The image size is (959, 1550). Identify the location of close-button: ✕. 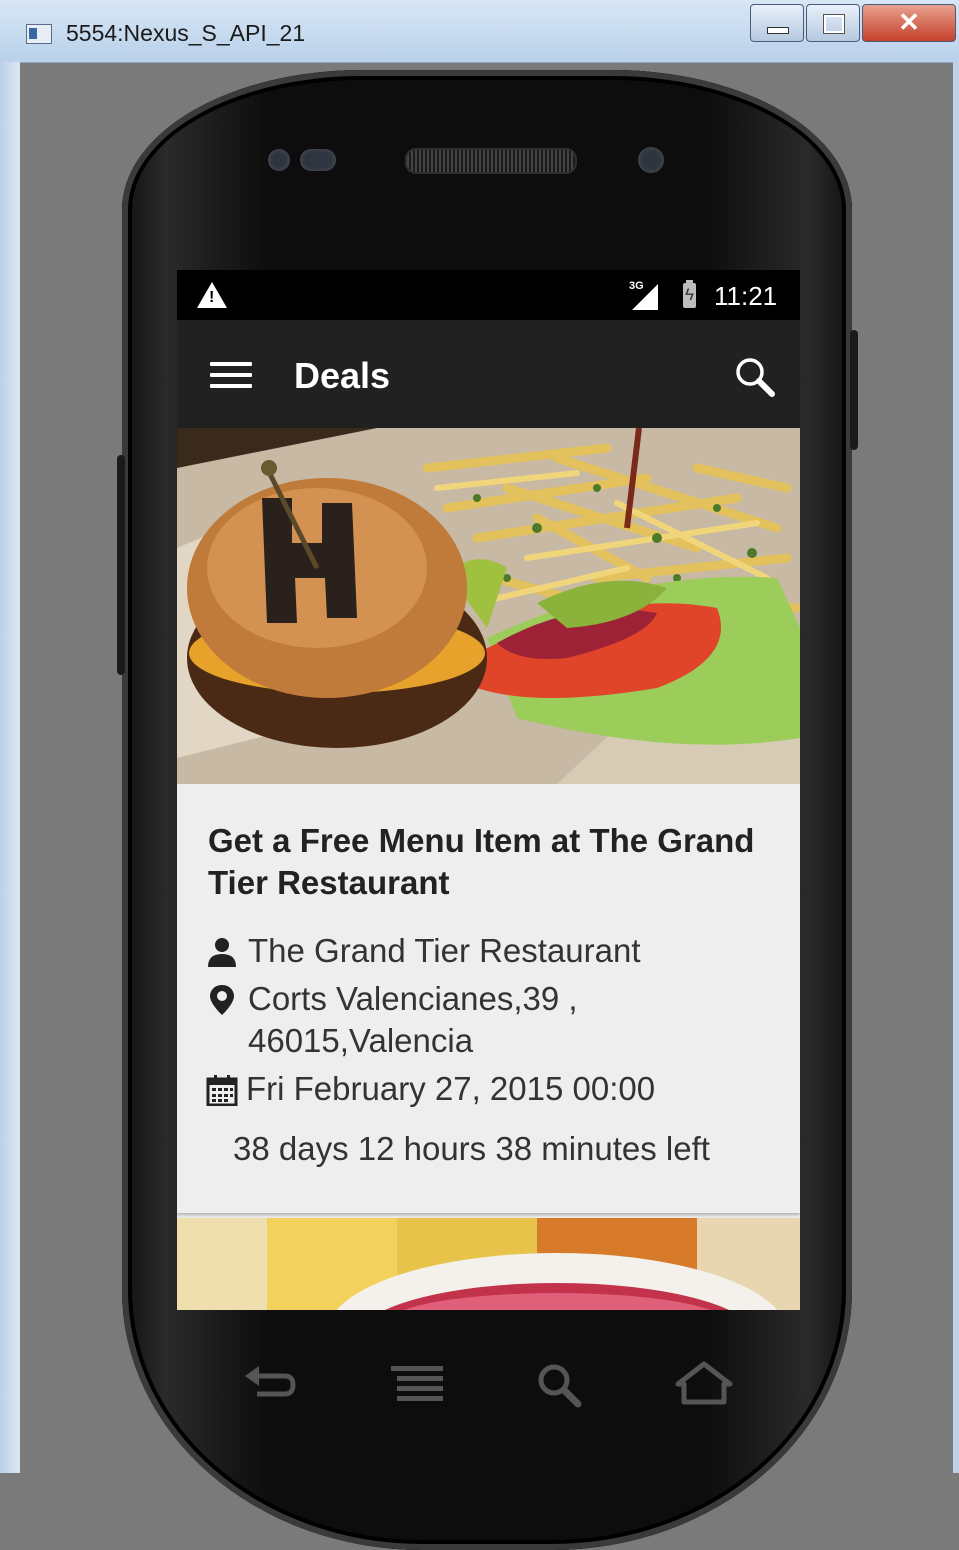
(909, 23).